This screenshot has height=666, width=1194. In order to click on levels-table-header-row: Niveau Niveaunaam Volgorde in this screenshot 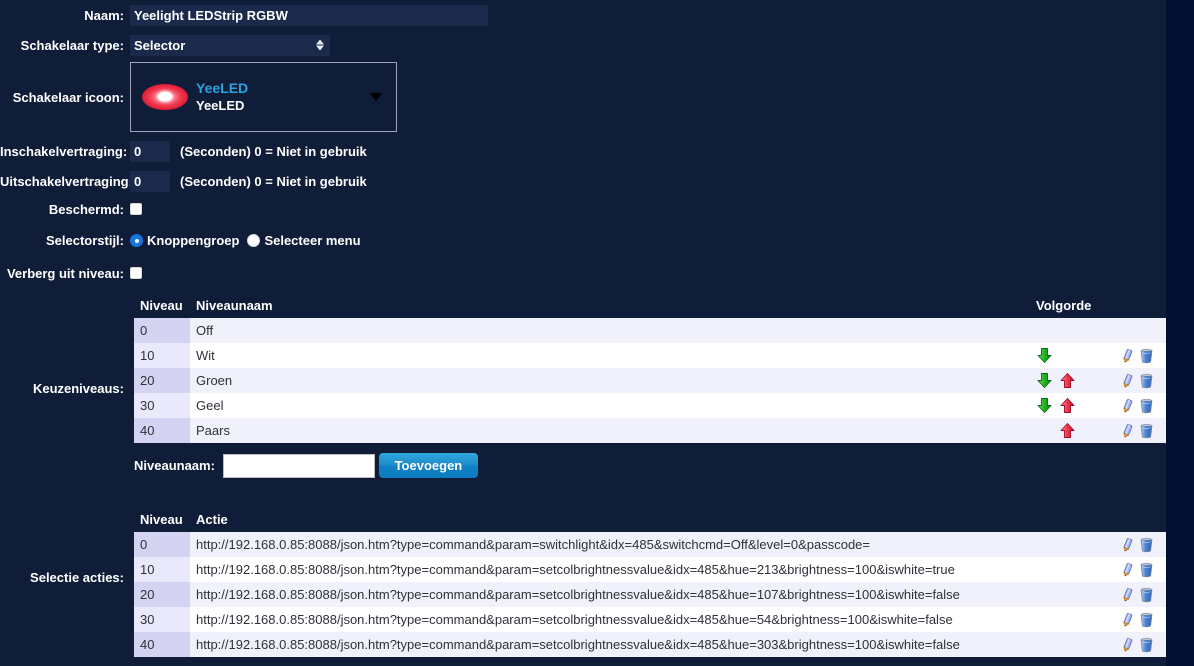, I will do `click(650, 306)`.